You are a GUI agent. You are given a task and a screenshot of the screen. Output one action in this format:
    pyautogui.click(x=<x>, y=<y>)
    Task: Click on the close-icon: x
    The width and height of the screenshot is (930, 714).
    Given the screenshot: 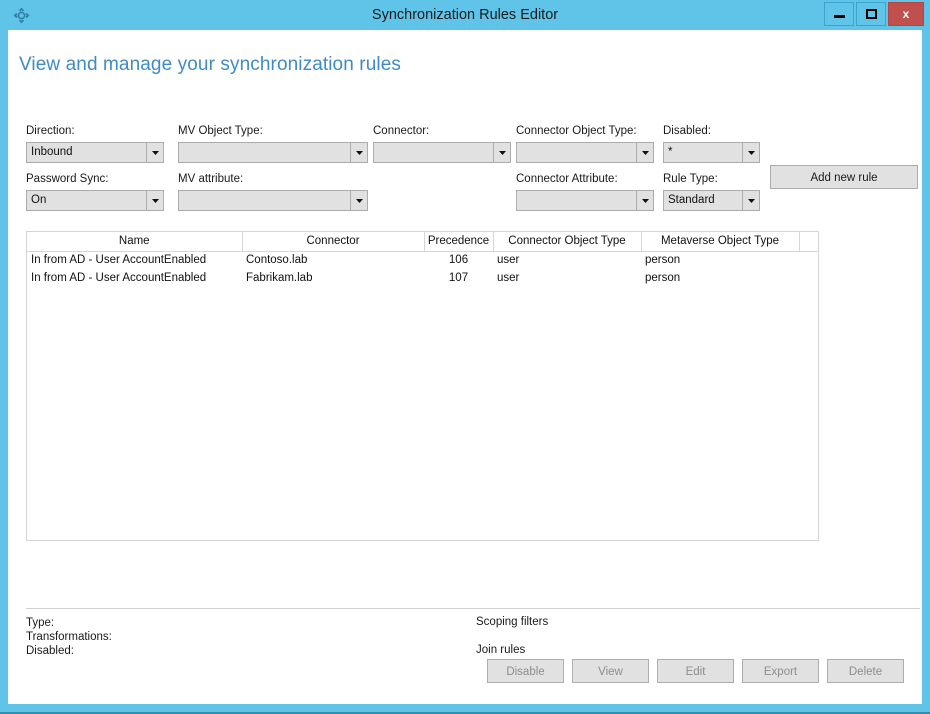 What is the action you would take?
    pyautogui.click(x=906, y=14)
    